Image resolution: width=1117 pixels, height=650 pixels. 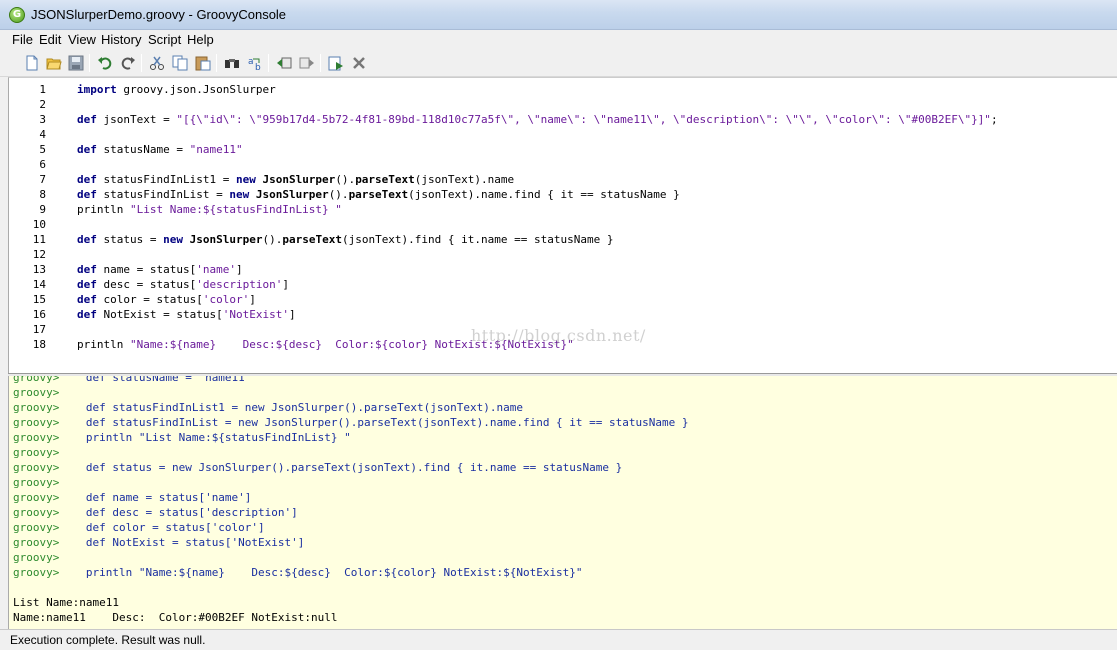 I want to click on paste-icon, so click(x=203, y=63).